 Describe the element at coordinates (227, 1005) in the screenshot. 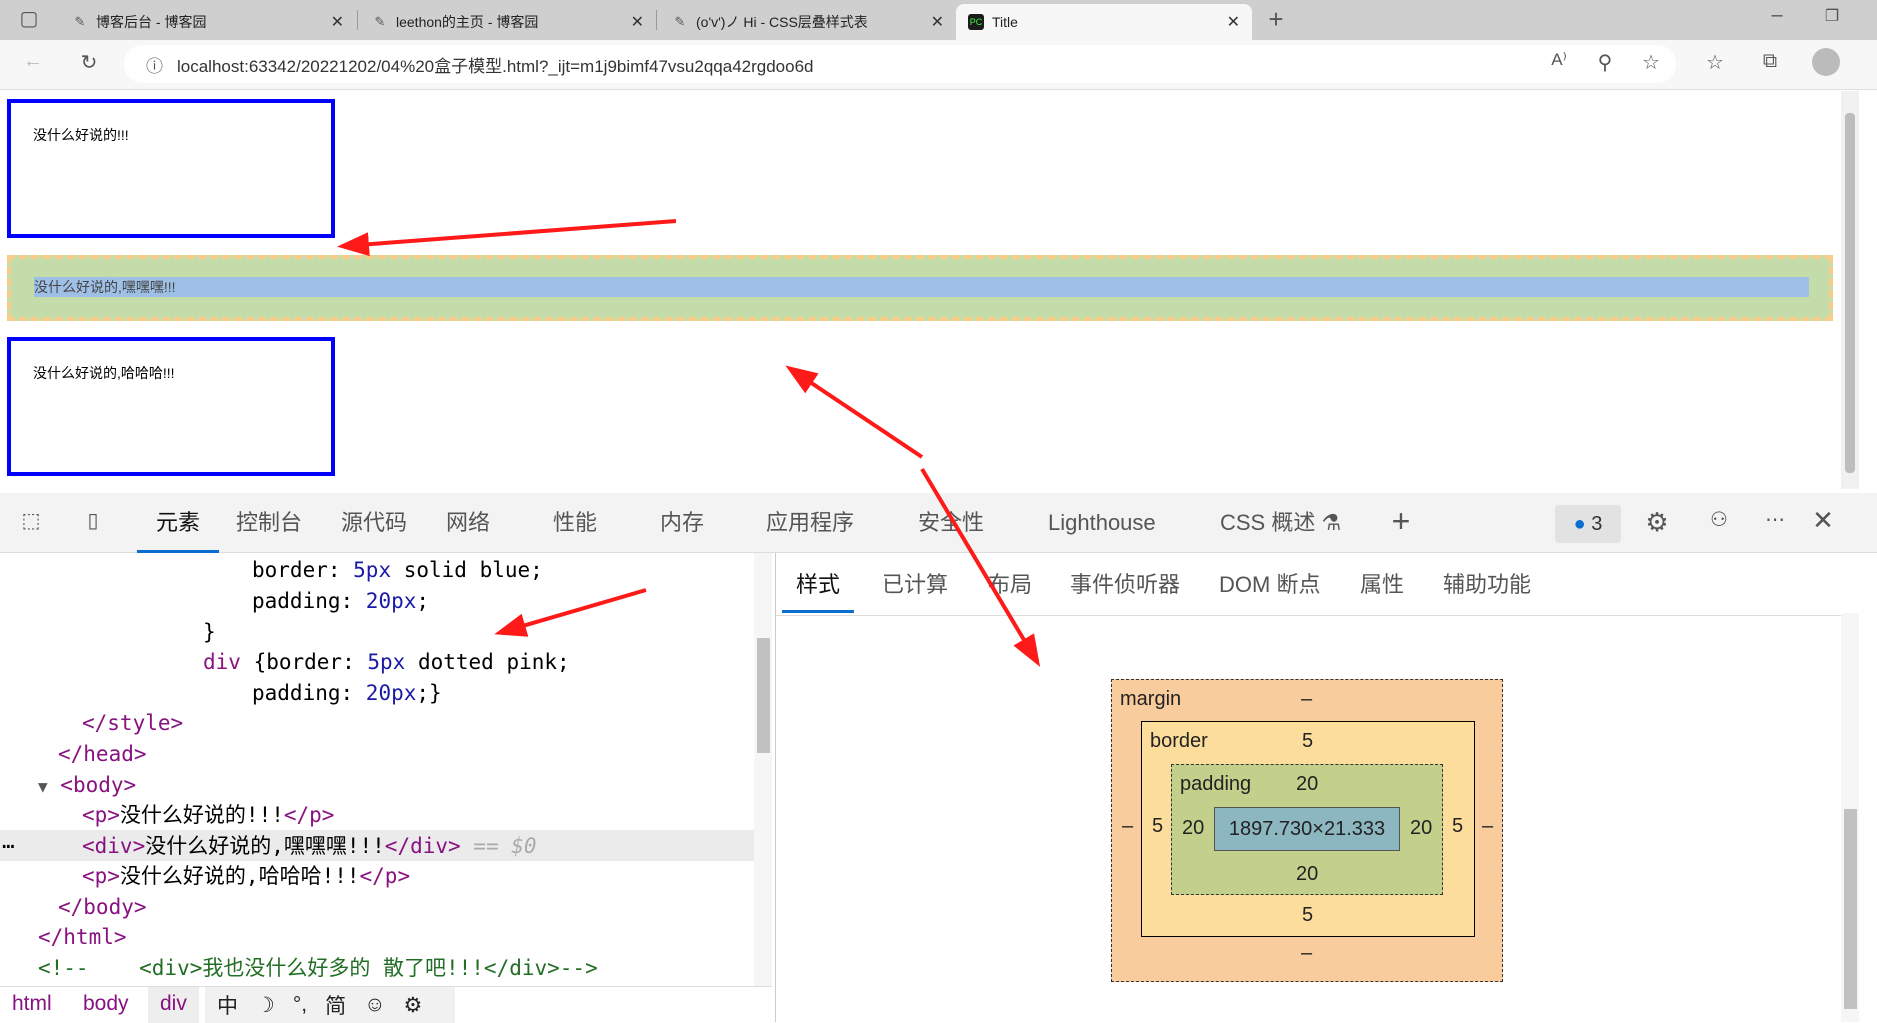

I see `ime-chinese-icon: 中` at that location.